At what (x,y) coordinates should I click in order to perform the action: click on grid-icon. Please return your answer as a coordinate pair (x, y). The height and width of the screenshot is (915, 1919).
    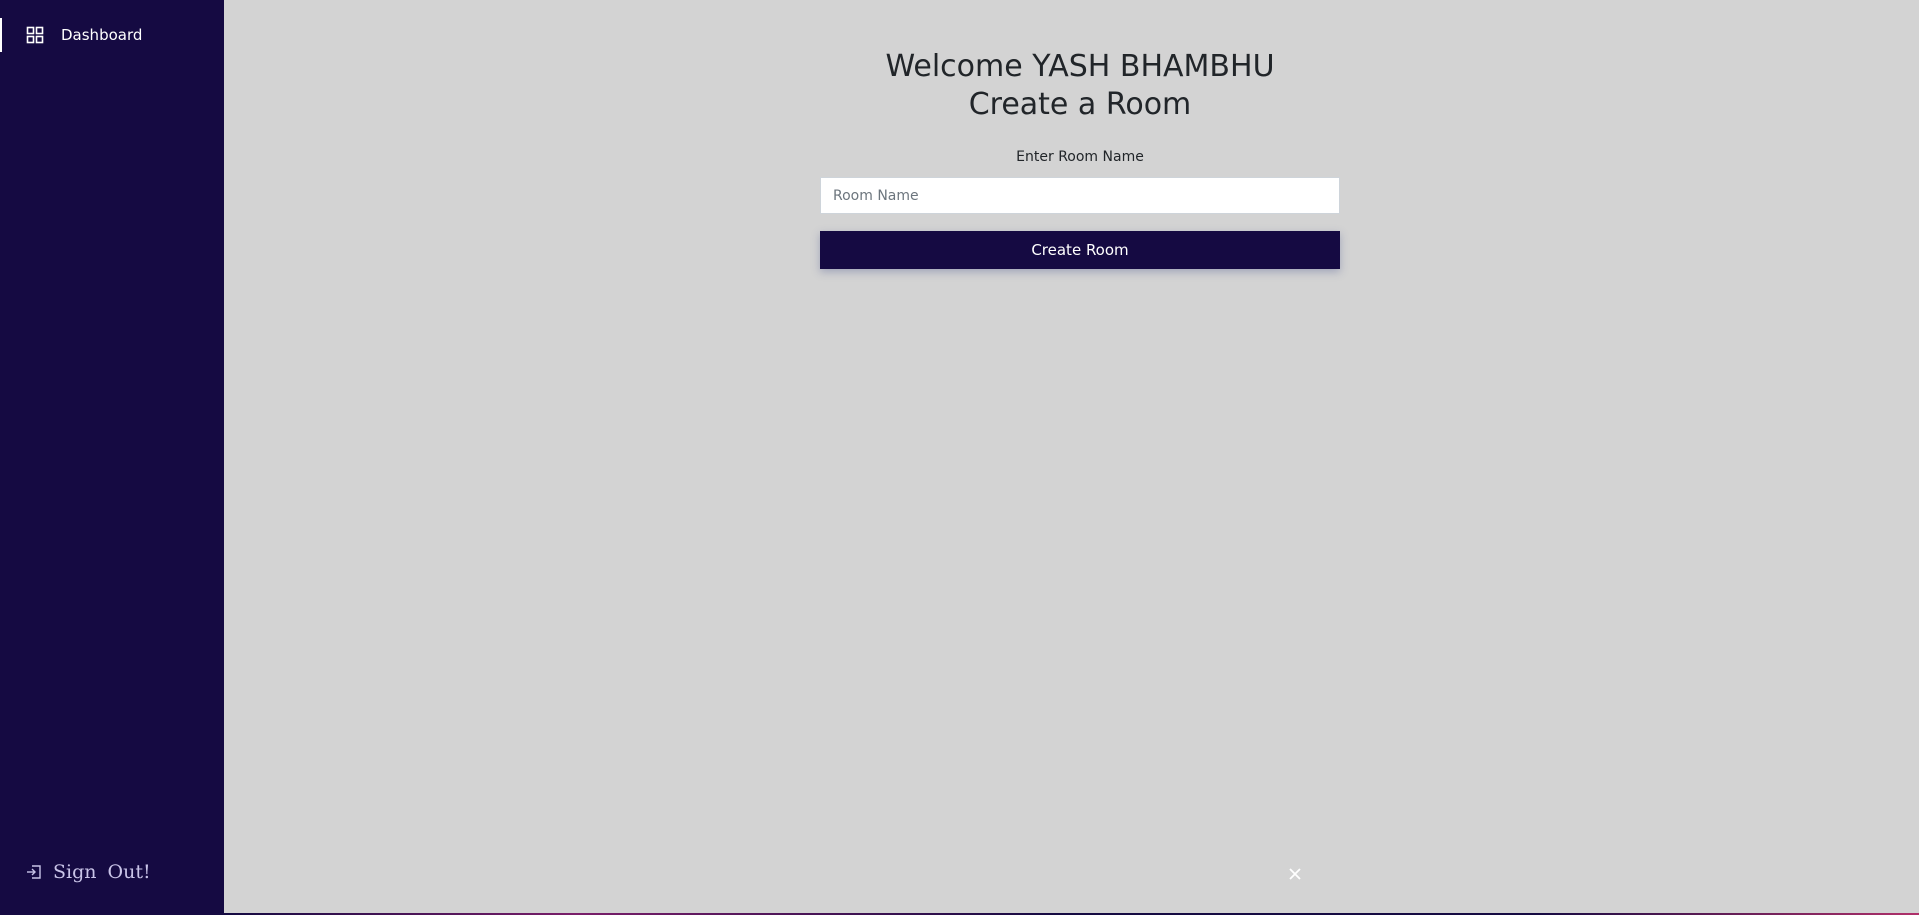
    Looking at the image, I should click on (35, 35).